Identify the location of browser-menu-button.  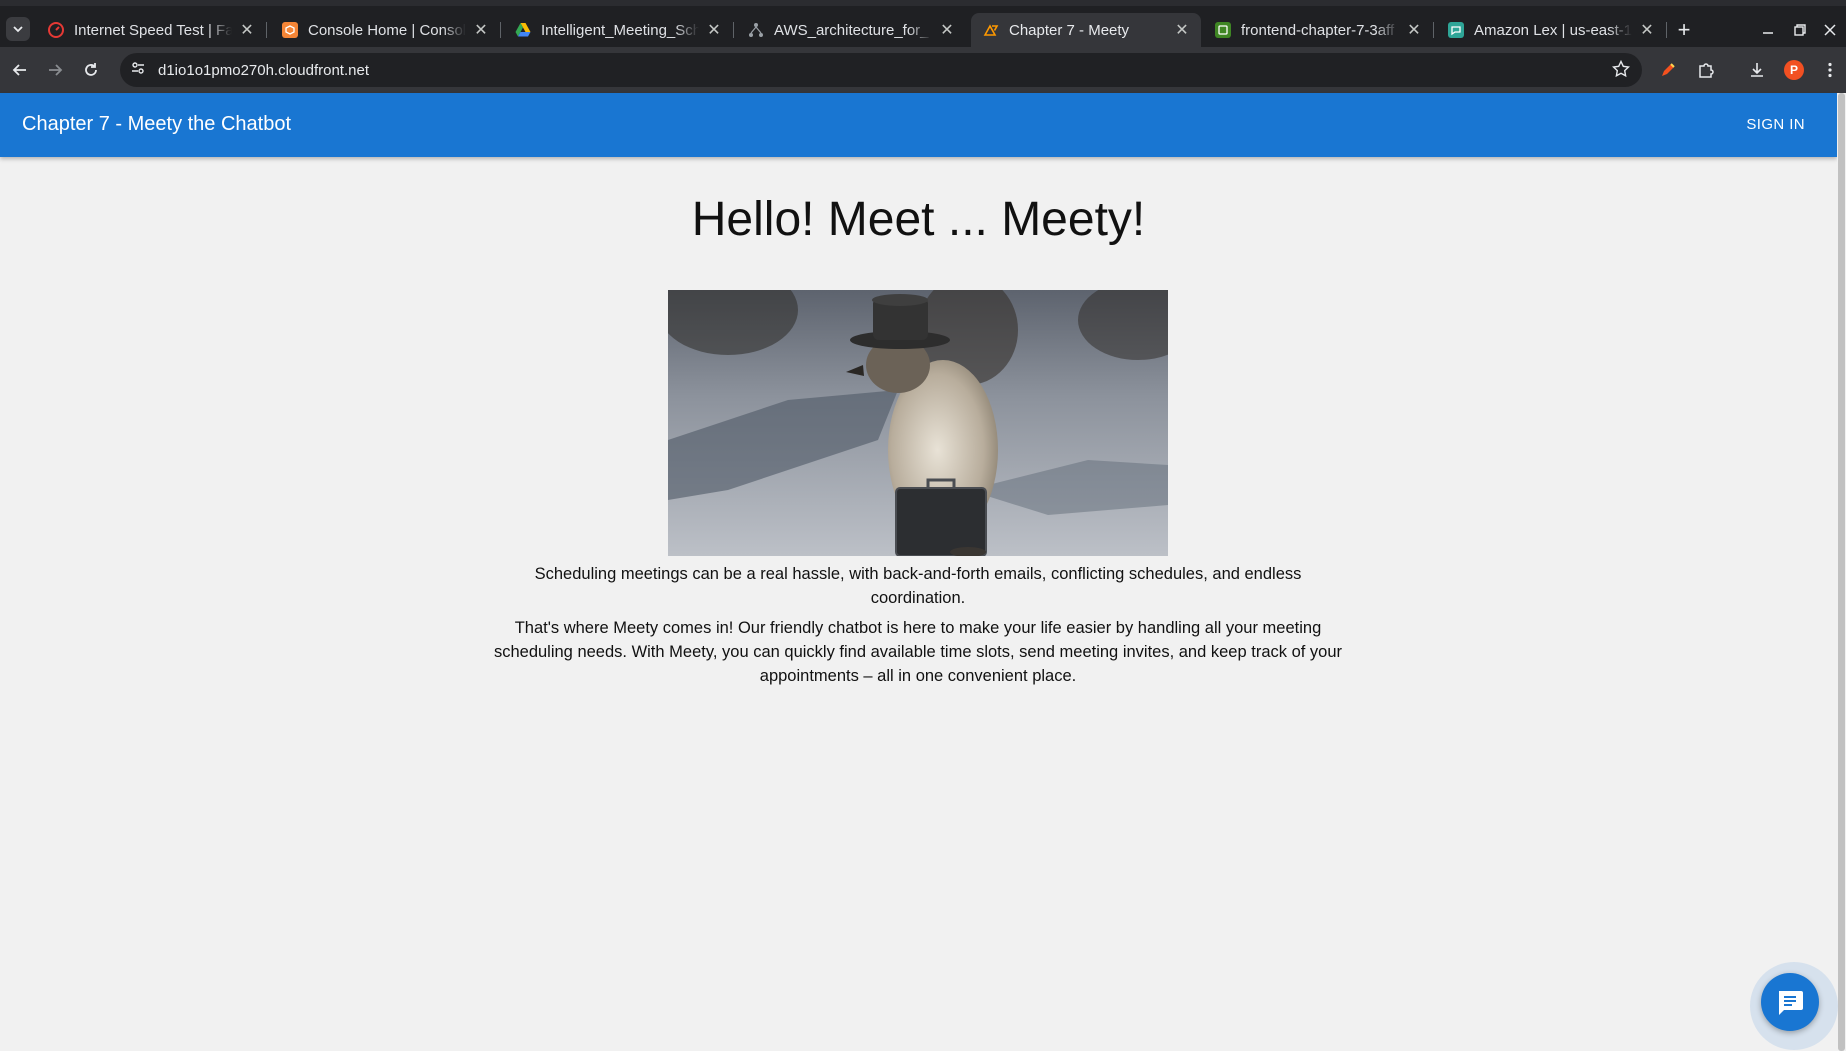
(1830, 70).